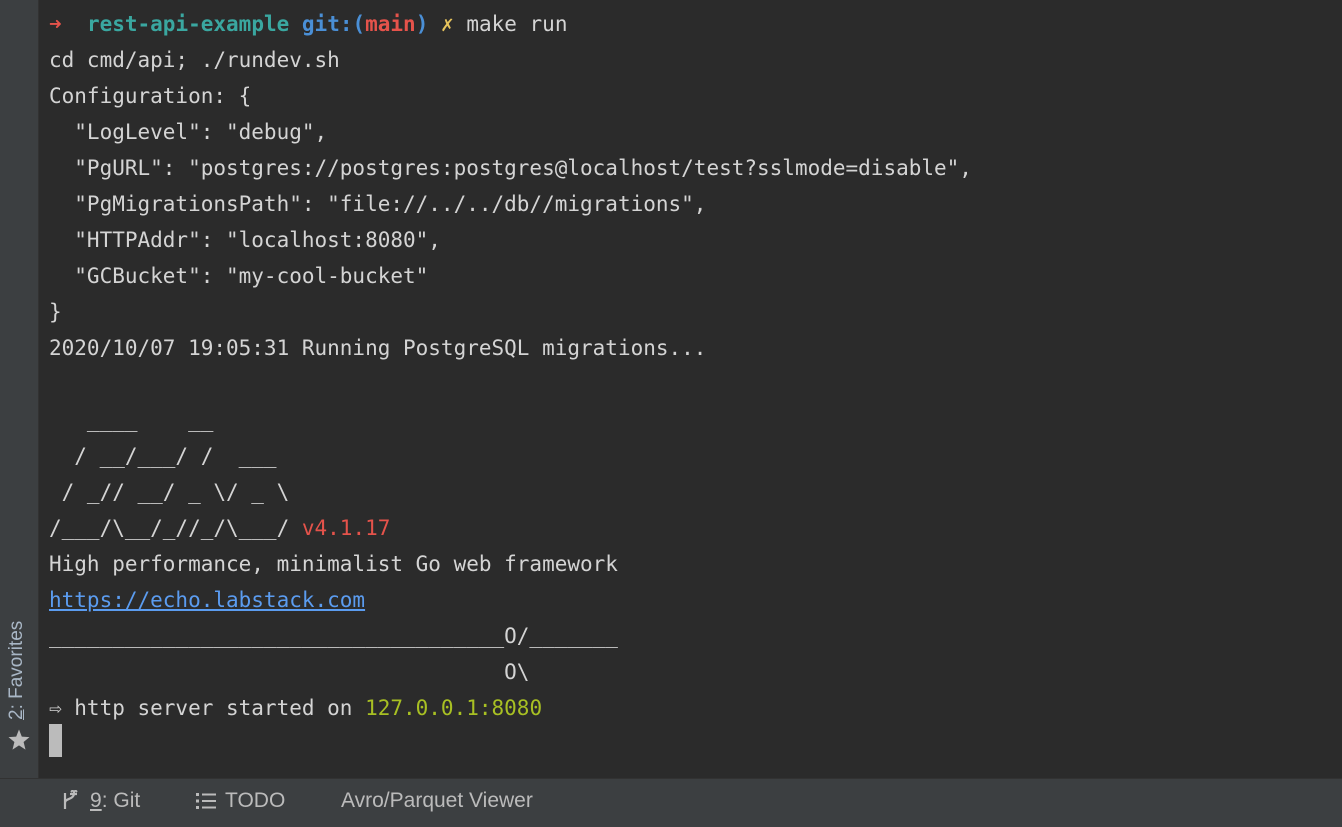  I want to click on banner-line: /___/\__/_//_/\___/ v4.1.17, so click(220, 528).